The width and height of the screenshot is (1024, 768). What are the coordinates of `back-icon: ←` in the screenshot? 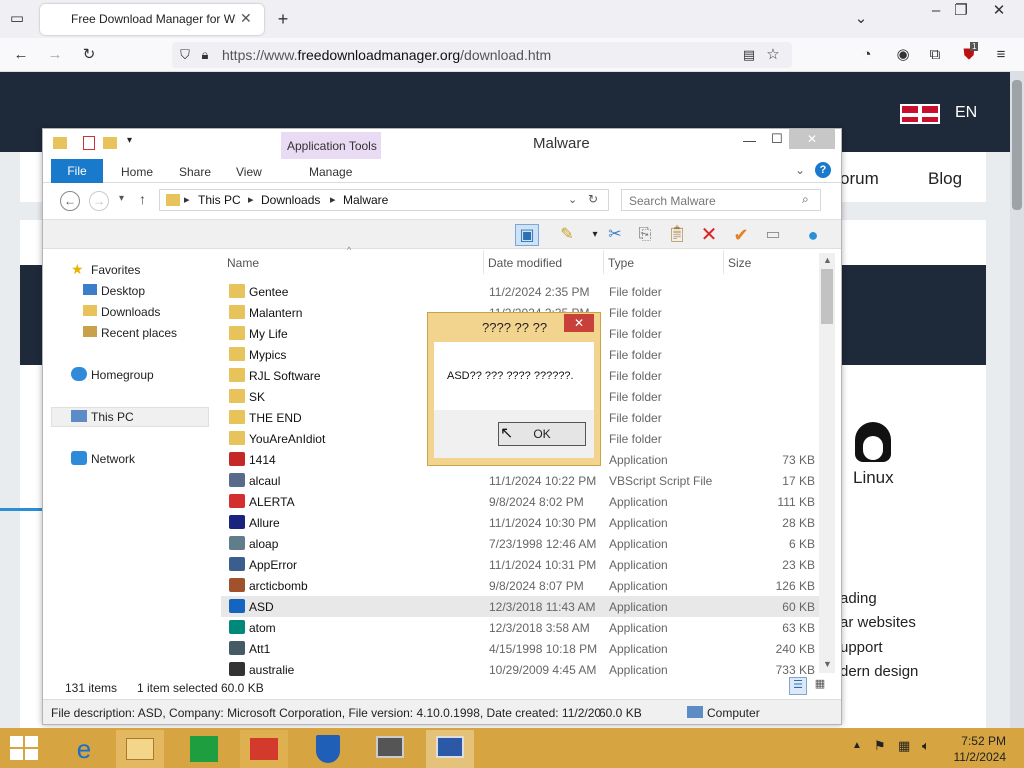 It's located at (21, 55).